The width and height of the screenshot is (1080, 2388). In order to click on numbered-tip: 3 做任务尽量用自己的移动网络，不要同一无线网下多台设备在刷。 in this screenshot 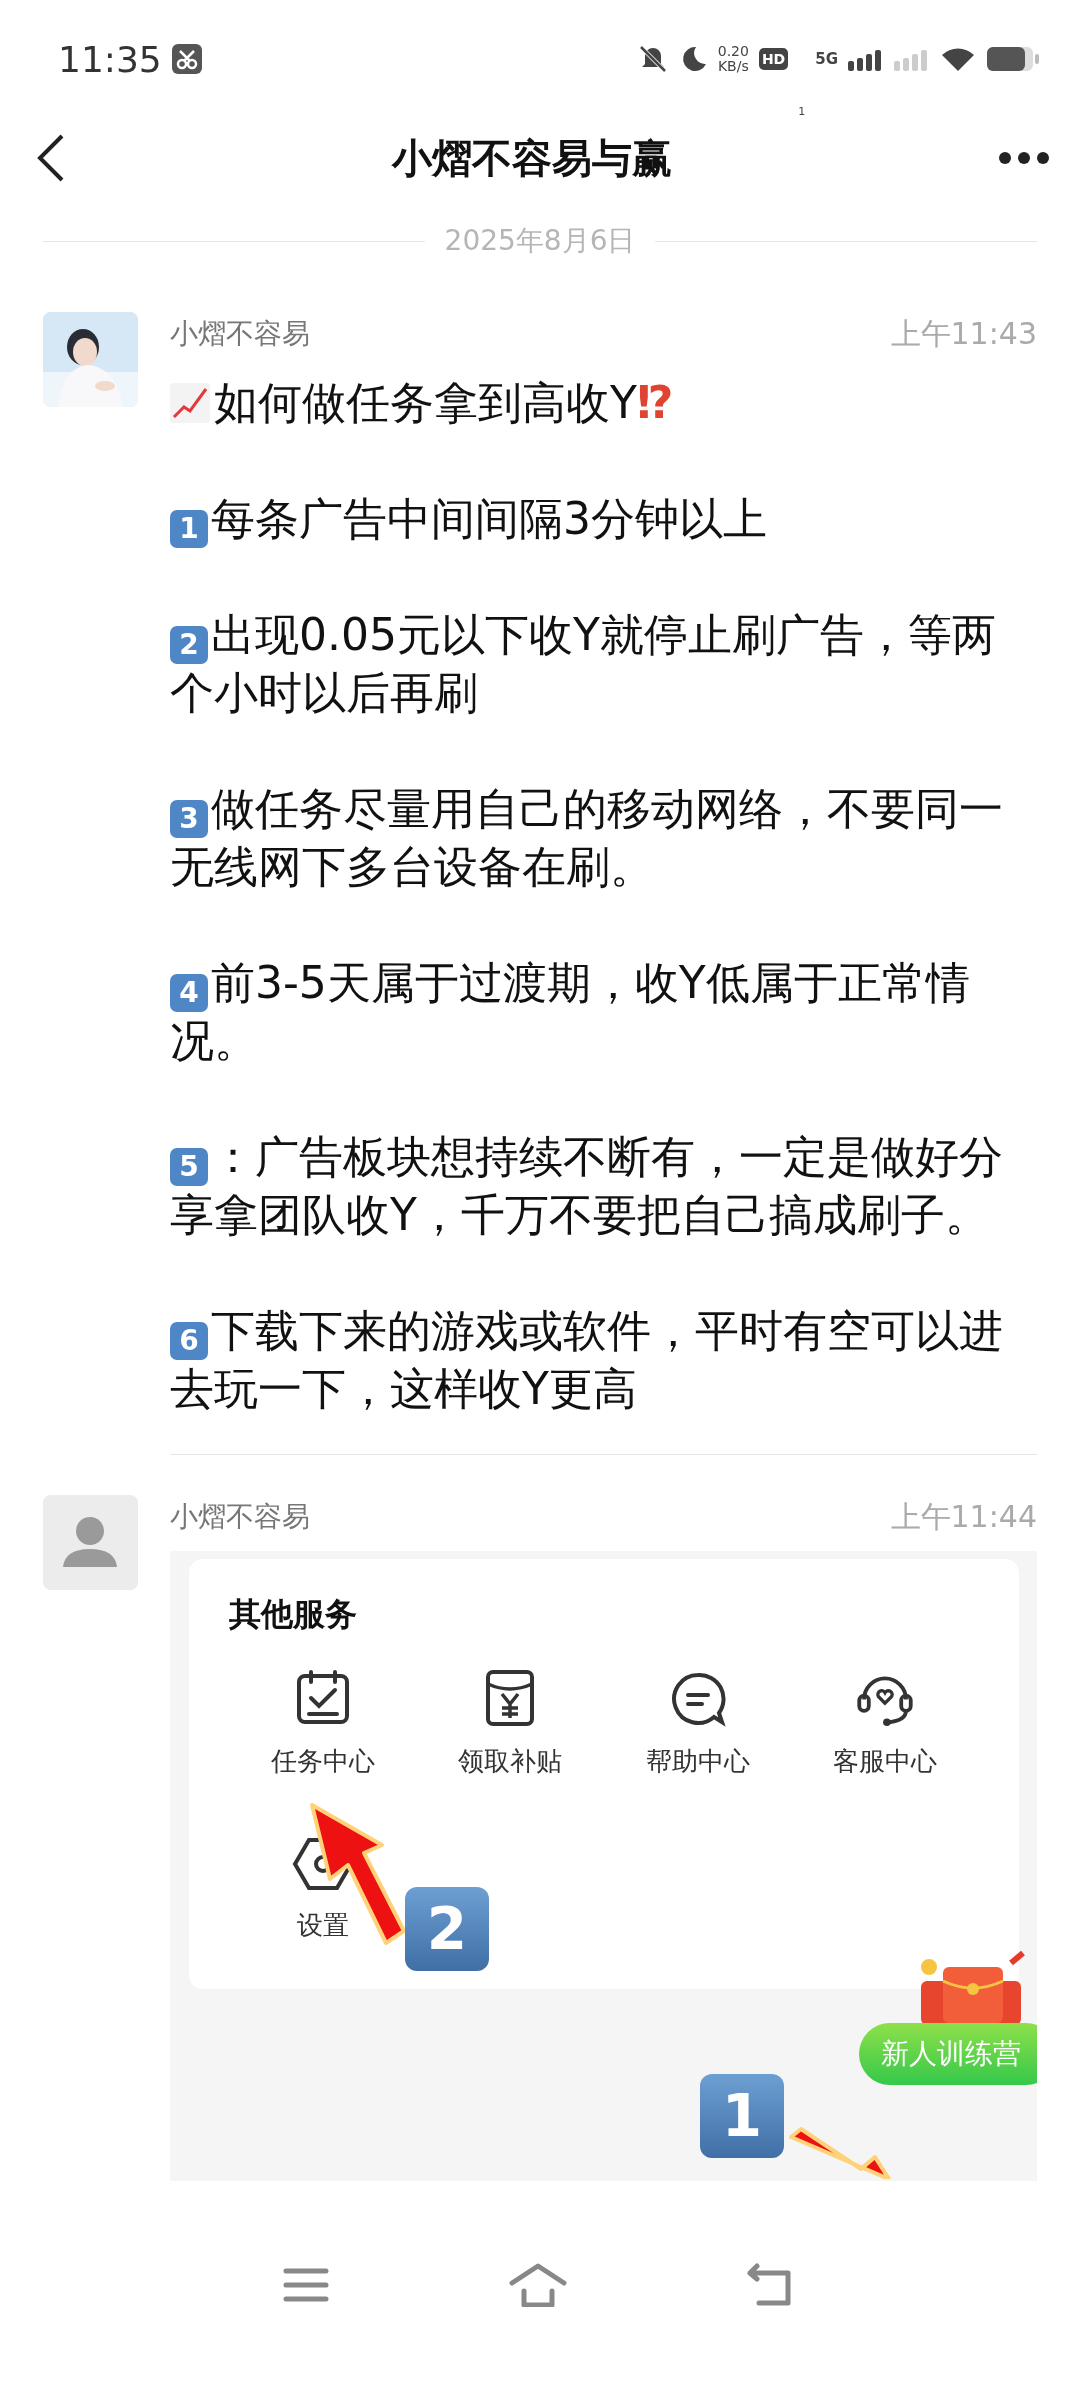, I will do `click(587, 838)`.